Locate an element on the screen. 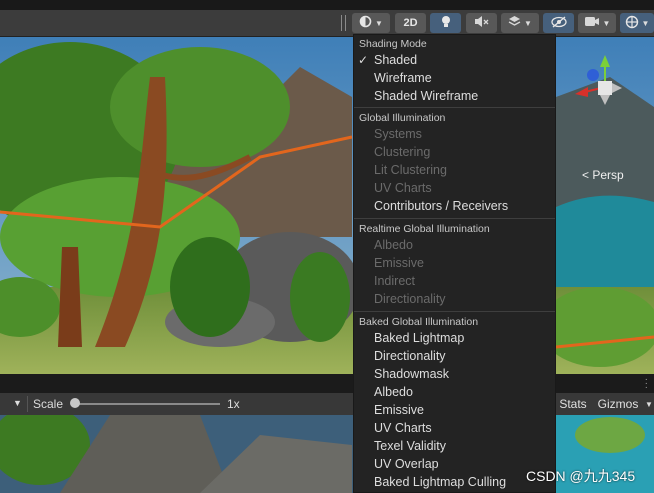 The image size is (654, 493). menu-item-baked-lightmap-culling: Baked Lightmap Culling is located at coordinates (440, 482).